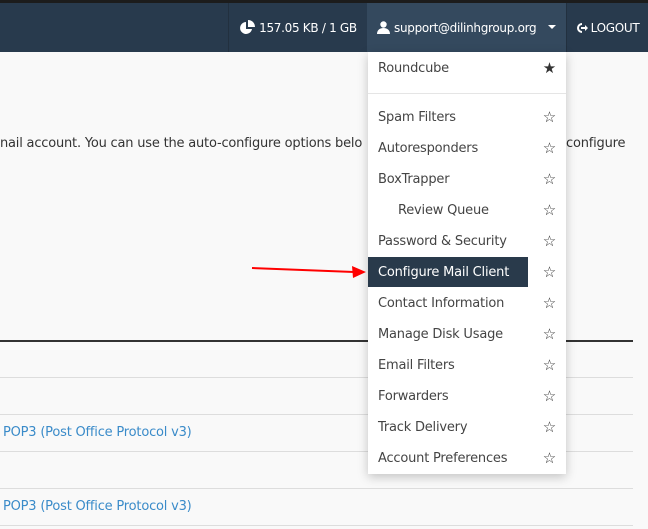 Image resolution: width=648 pixels, height=529 pixels. I want to click on logout-icon, so click(582, 27).